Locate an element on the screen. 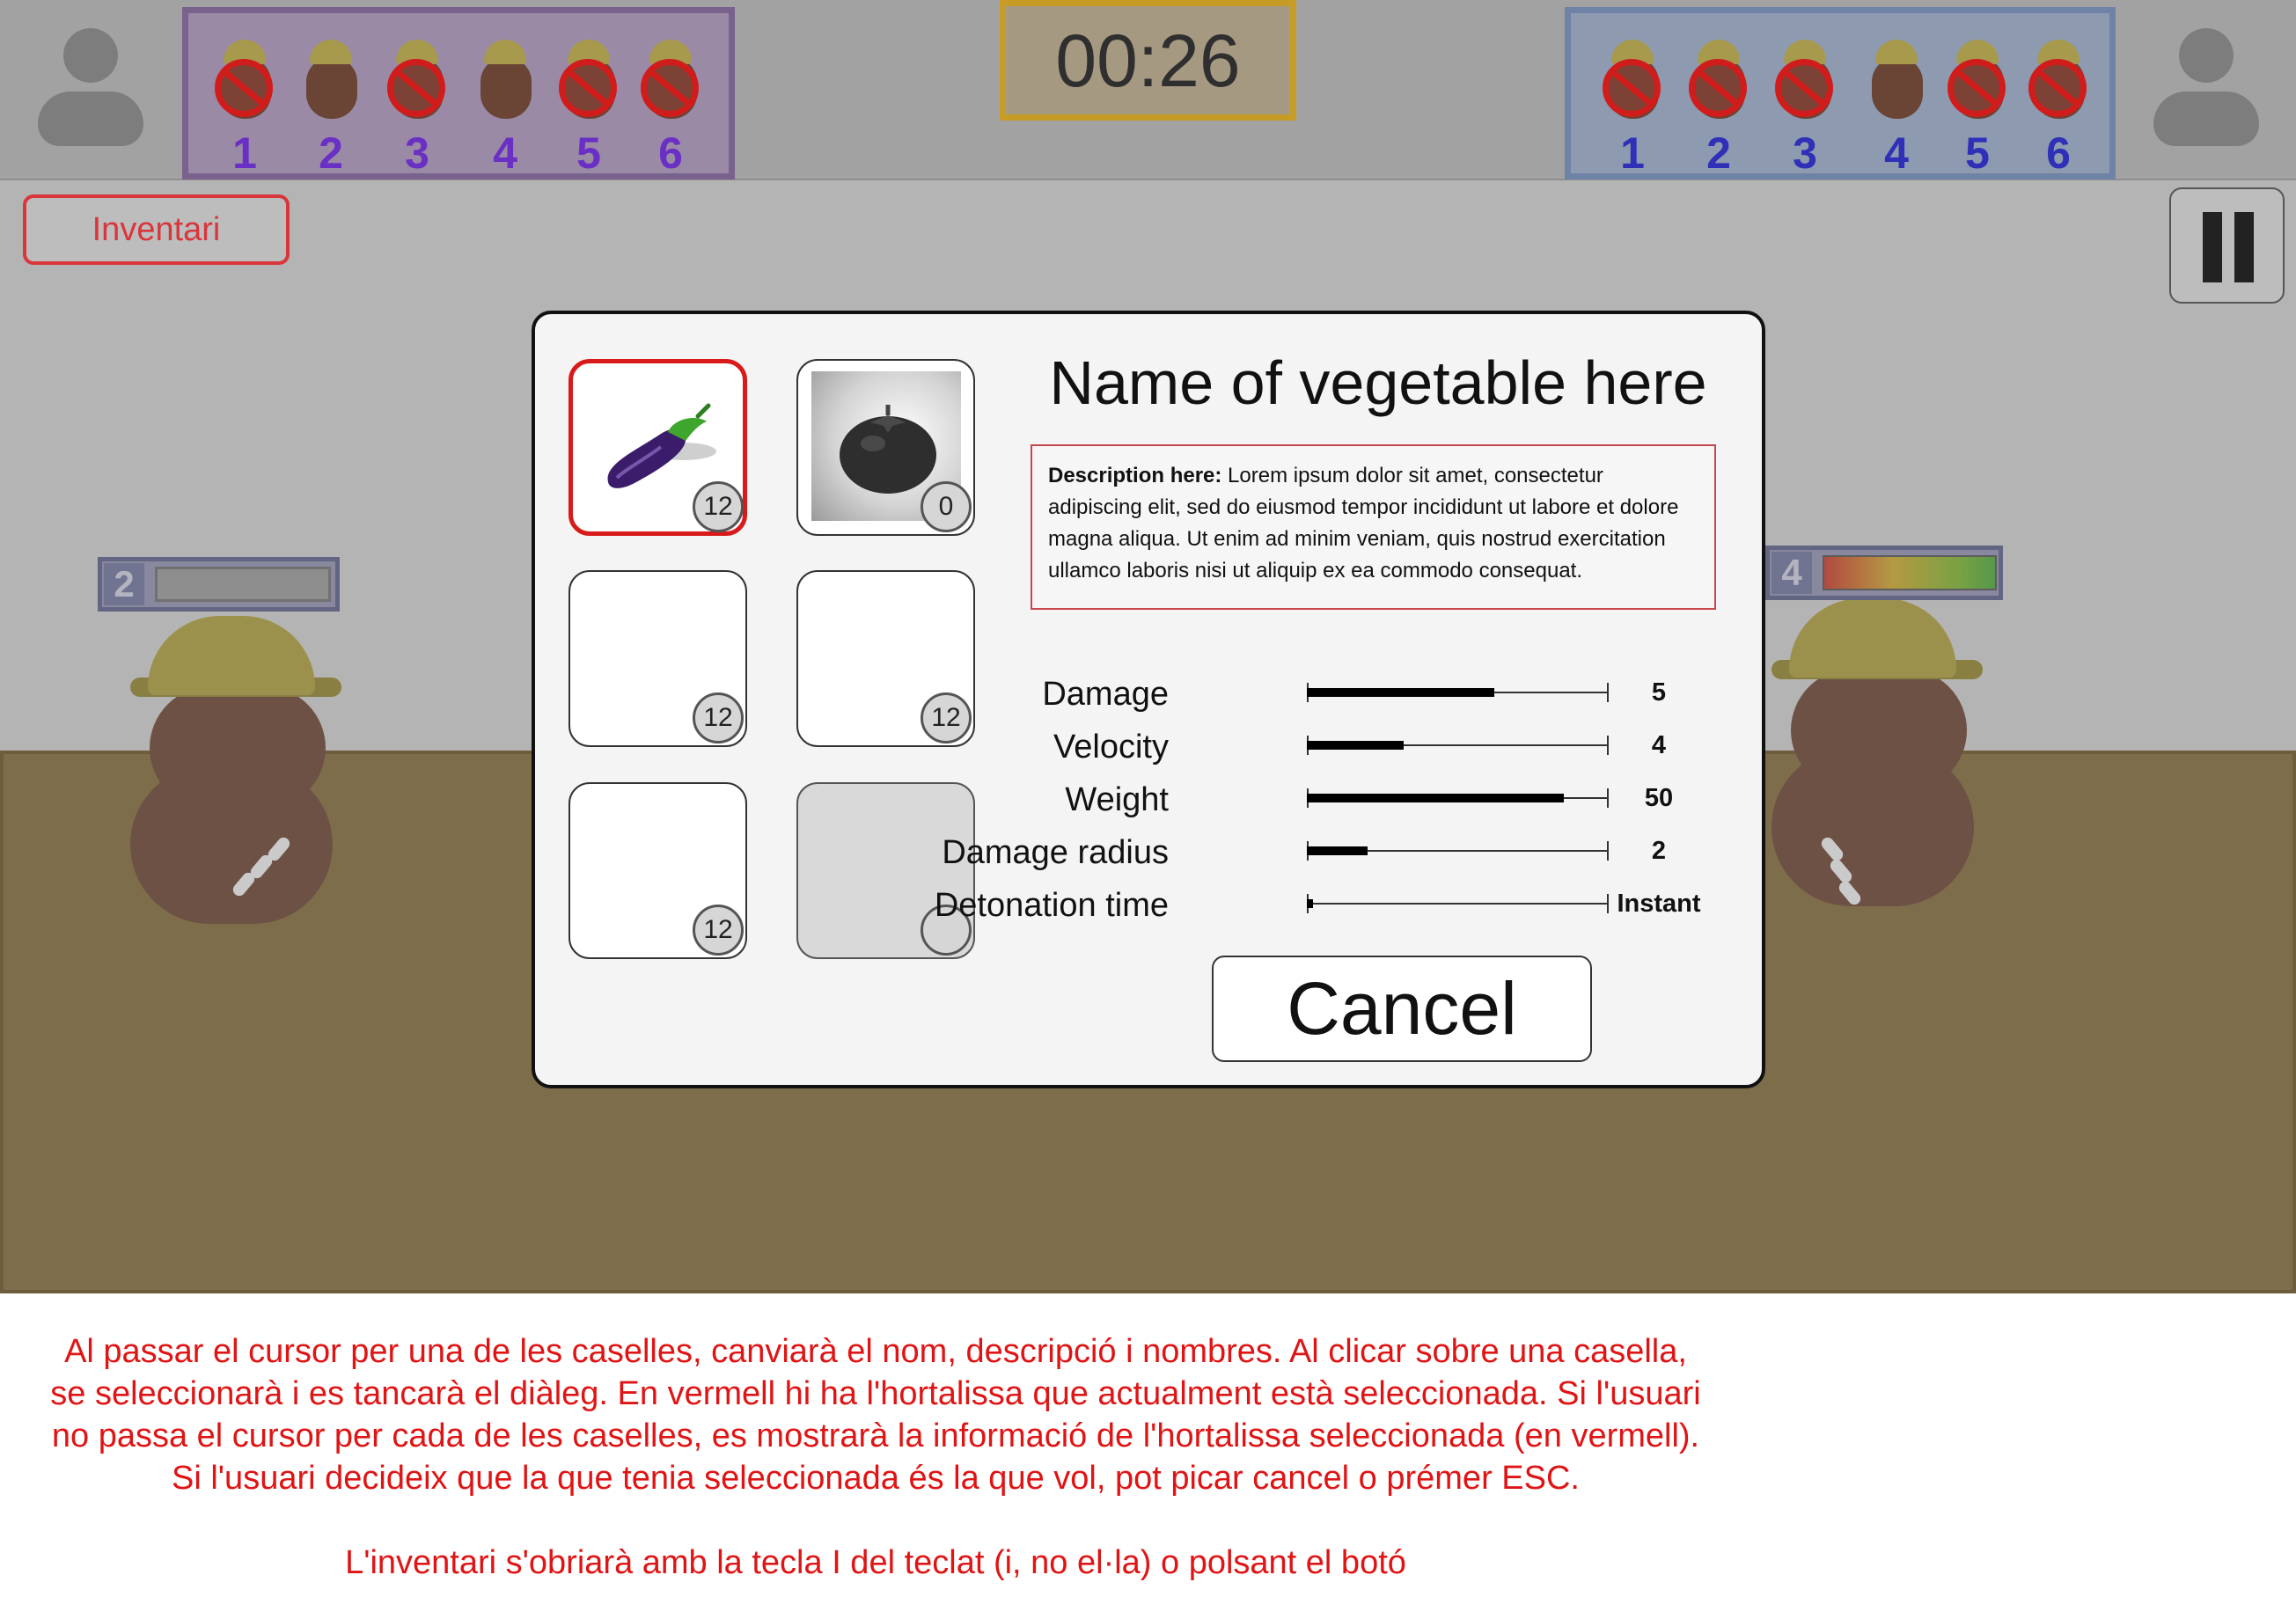 This screenshot has height=1597, width=2296. inventory-slot-eggplant: 12 is located at coordinates (657, 447).